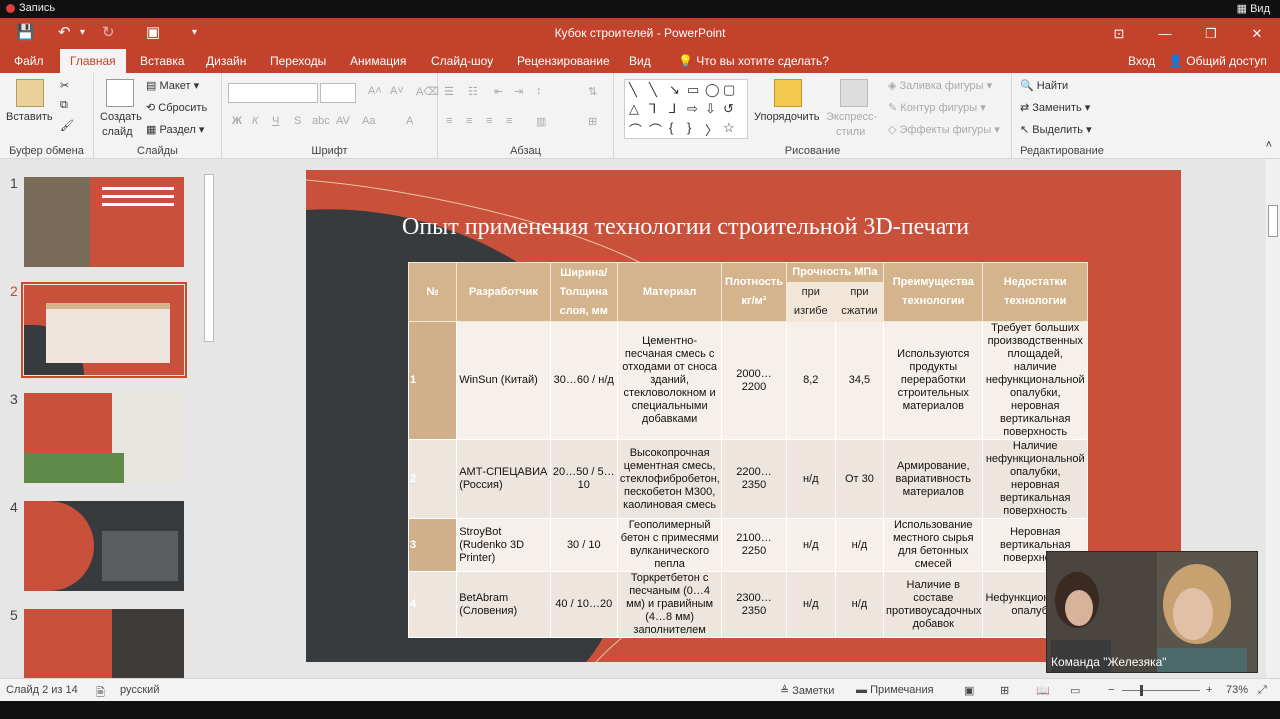 Image resolution: width=1280 pixels, height=719 pixels. Describe the element at coordinates (807, 690) in the screenshot. I see `notes-button: ≜ Заметки` at that location.